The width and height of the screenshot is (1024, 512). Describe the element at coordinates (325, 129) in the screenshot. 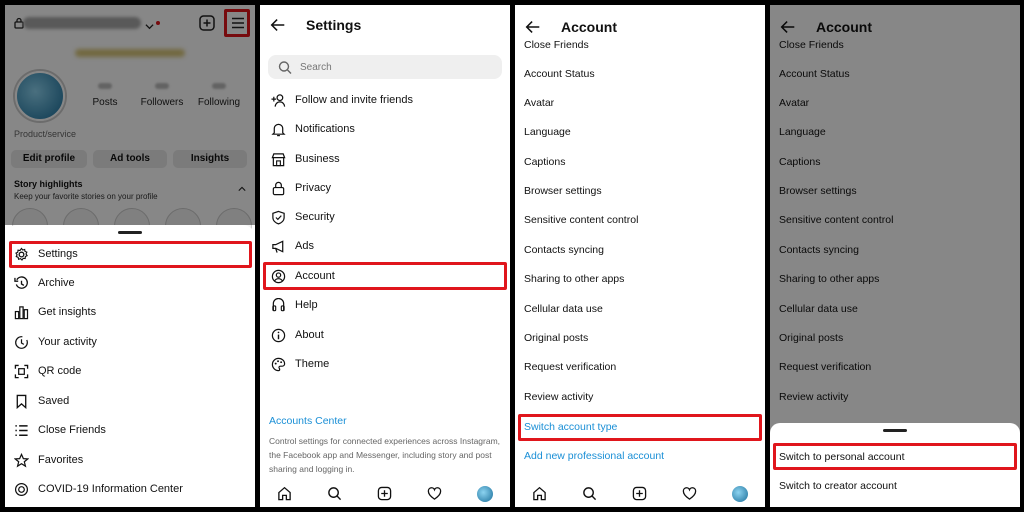

I see `settings-item-label: Notifications` at that location.